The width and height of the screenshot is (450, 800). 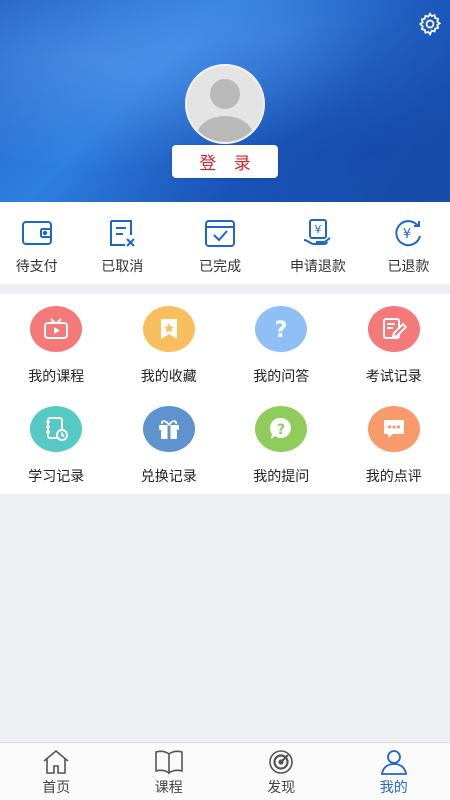 What do you see at coordinates (168, 762) in the screenshot?
I see `book-icon` at bounding box center [168, 762].